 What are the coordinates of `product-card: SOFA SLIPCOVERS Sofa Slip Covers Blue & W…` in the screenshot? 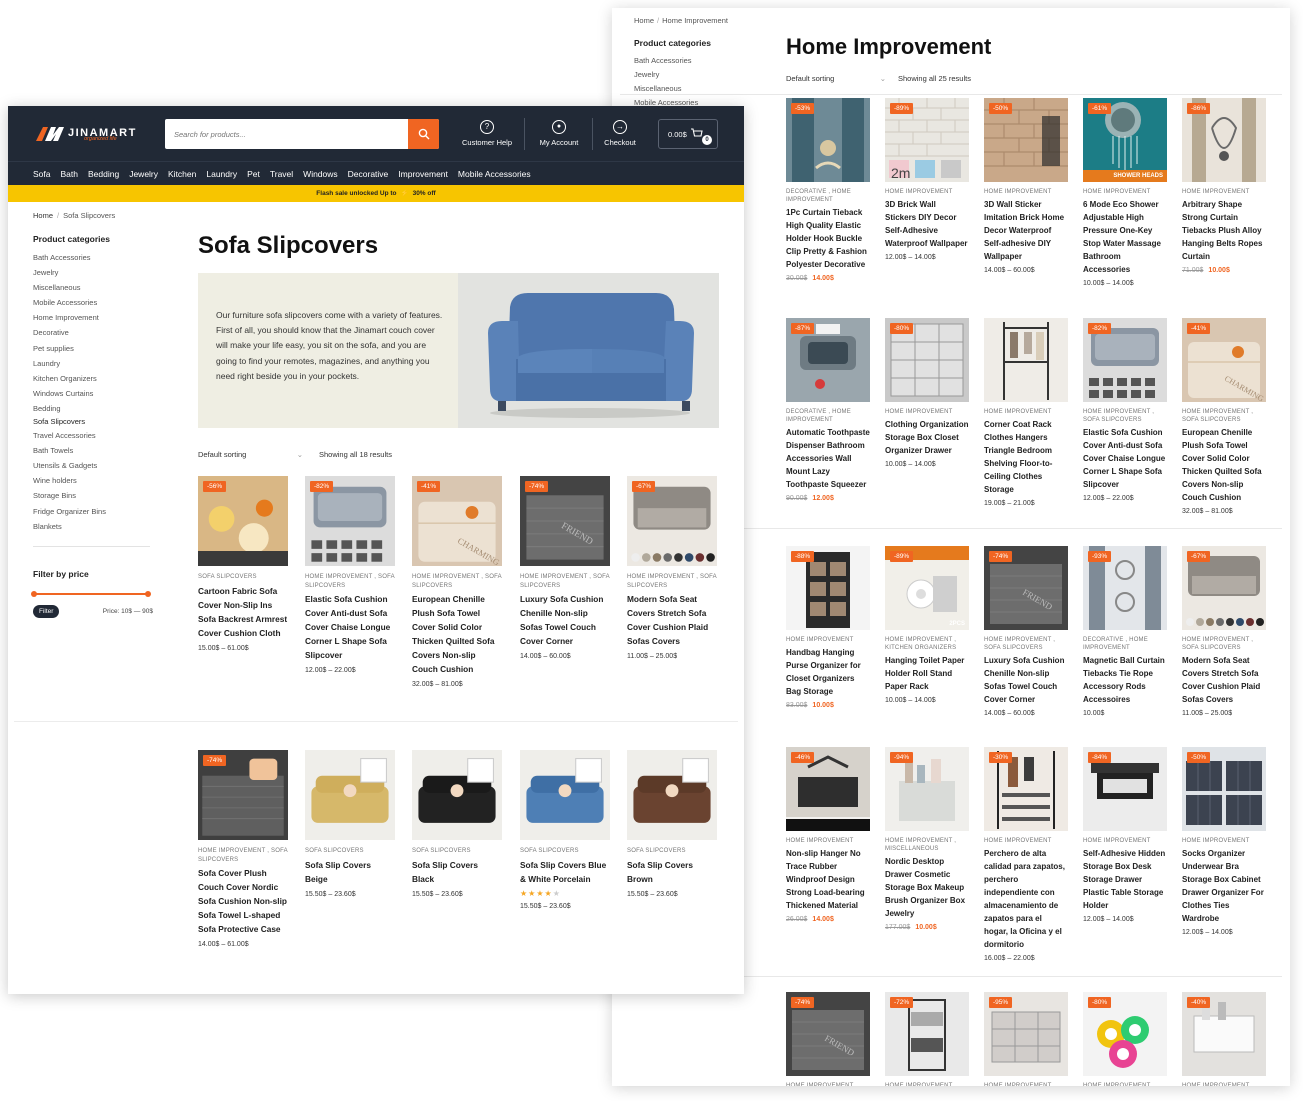 It's located at (565, 830).